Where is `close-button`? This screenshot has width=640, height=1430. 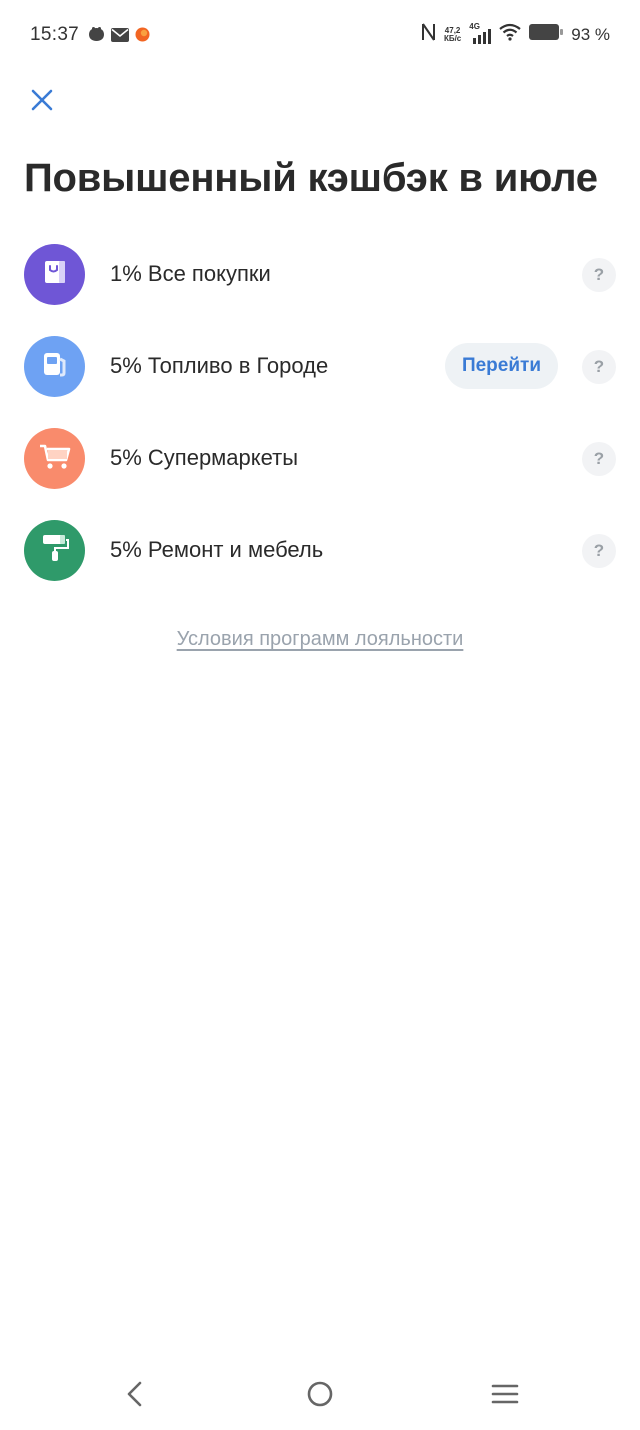 close-button is located at coordinates (42, 102).